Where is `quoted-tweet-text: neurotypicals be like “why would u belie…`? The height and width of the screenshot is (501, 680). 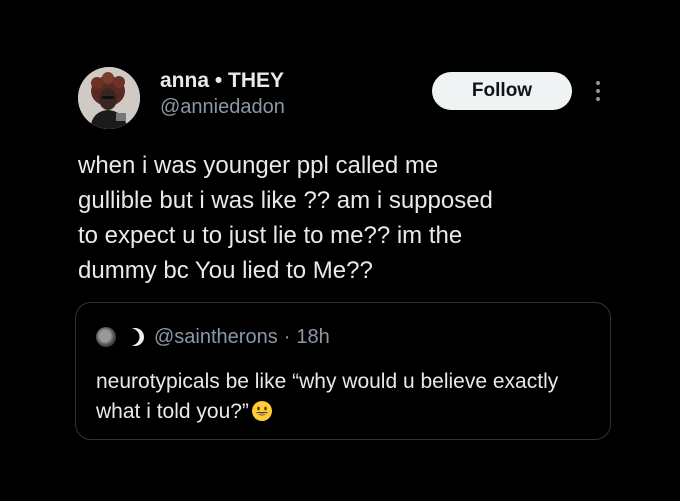 quoted-tweet-text: neurotypicals be like “why would u belie… is located at coordinates (346, 397).